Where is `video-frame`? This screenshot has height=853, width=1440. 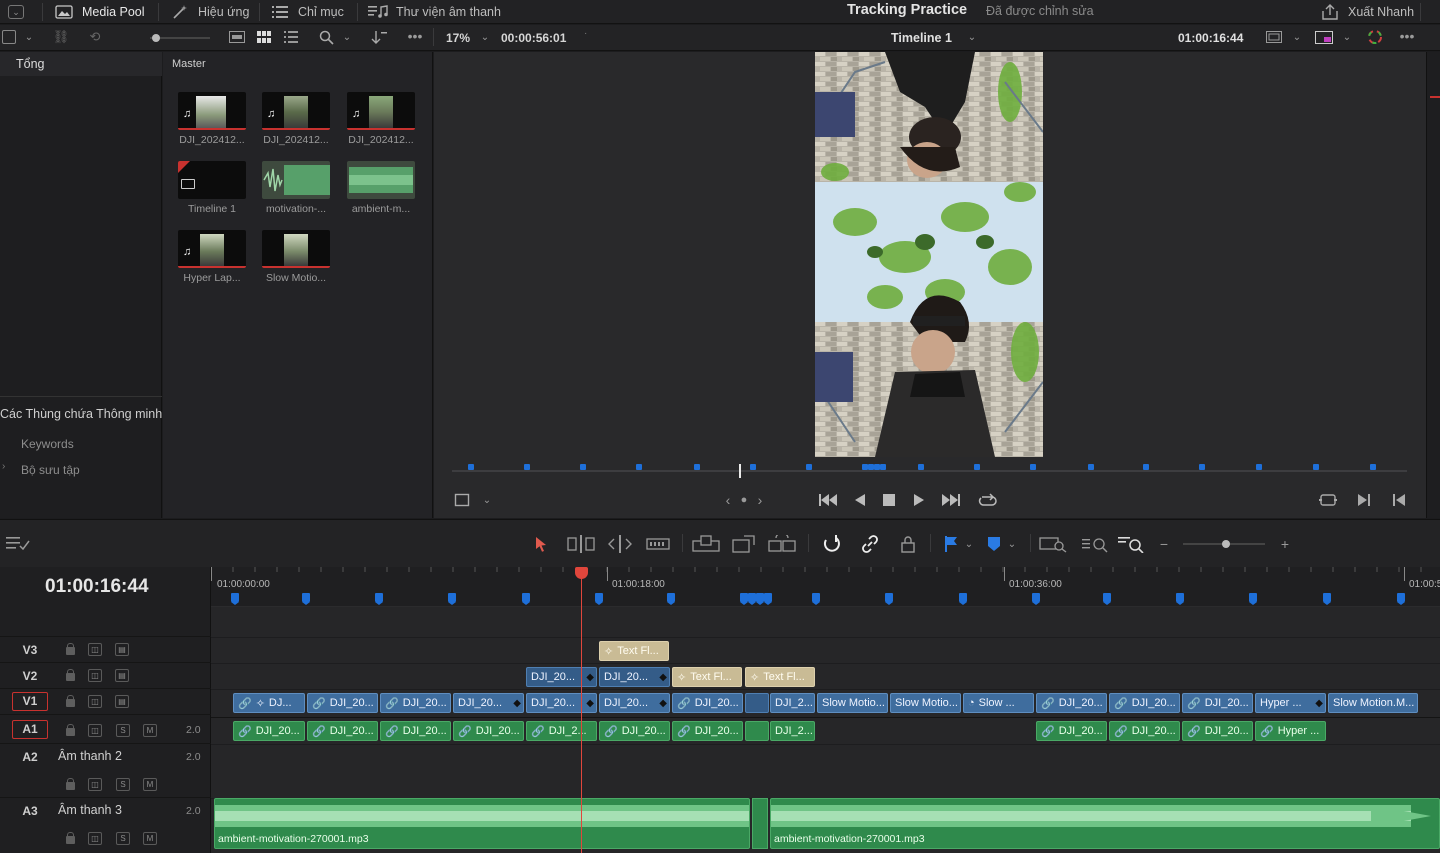 video-frame is located at coordinates (929, 254).